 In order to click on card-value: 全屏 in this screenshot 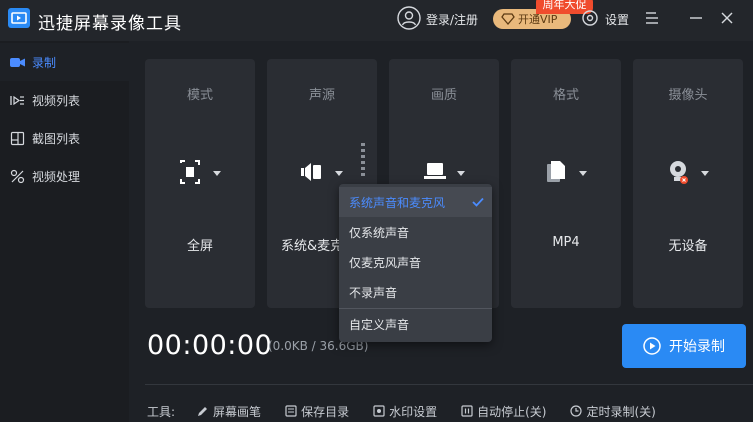, I will do `click(199, 246)`.